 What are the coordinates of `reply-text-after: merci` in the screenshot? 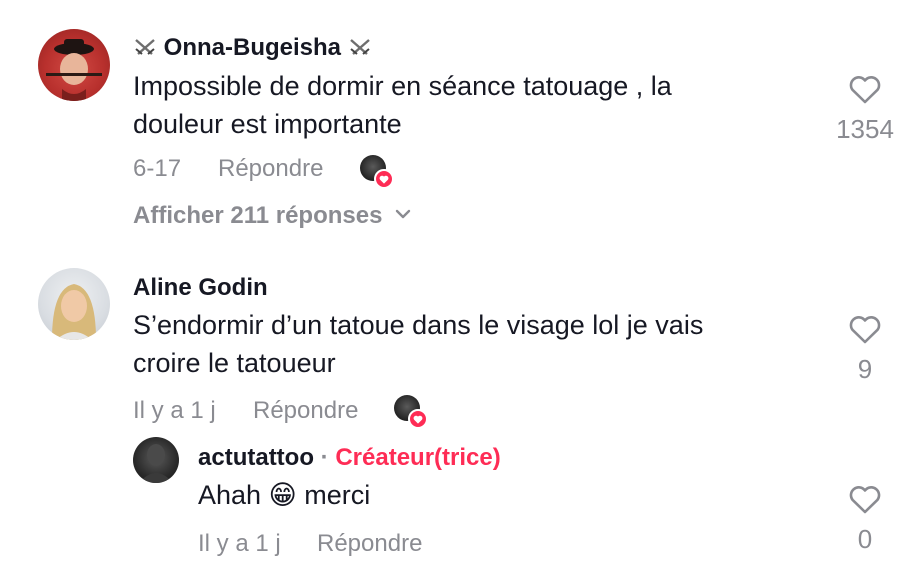 It's located at (337, 495).